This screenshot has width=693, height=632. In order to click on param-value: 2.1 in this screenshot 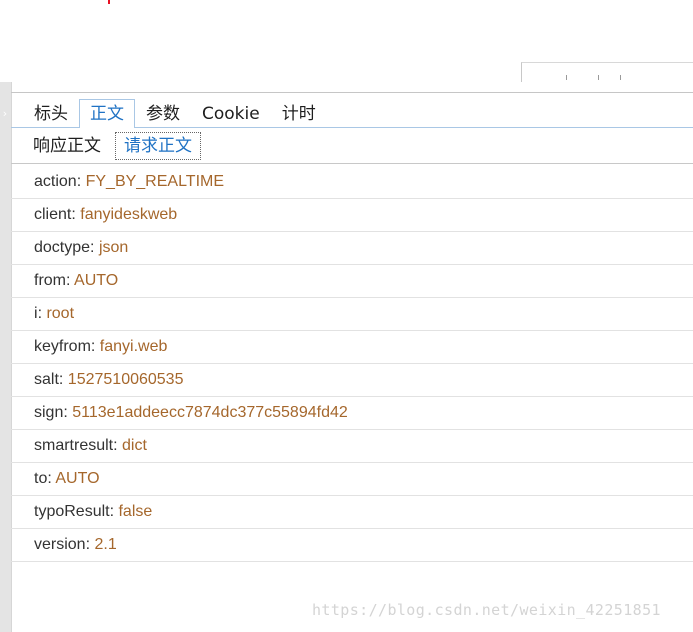, I will do `click(105, 544)`.